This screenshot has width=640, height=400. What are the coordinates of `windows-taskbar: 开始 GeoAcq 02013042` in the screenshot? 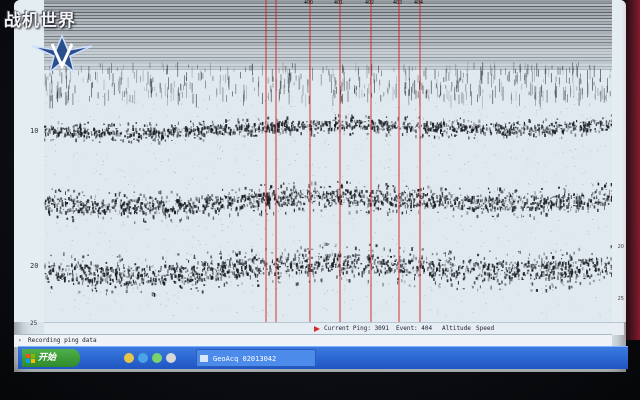 It's located at (323, 357).